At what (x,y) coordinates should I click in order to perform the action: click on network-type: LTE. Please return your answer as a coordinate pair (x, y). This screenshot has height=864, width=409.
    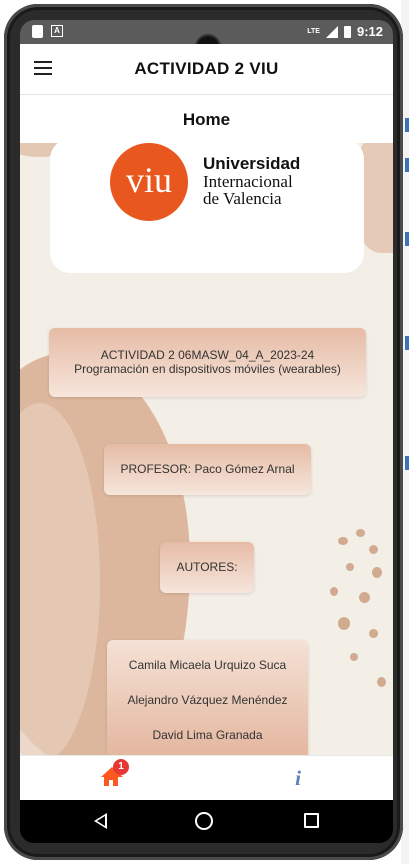
    Looking at the image, I should click on (313, 31).